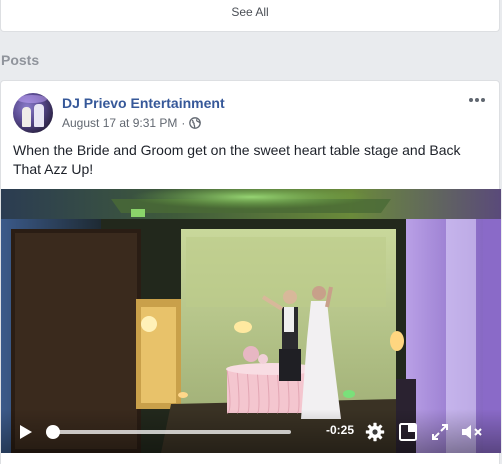 The width and height of the screenshot is (502, 464). What do you see at coordinates (25, 432) in the screenshot?
I see `play-icon` at bounding box center [25, 432].